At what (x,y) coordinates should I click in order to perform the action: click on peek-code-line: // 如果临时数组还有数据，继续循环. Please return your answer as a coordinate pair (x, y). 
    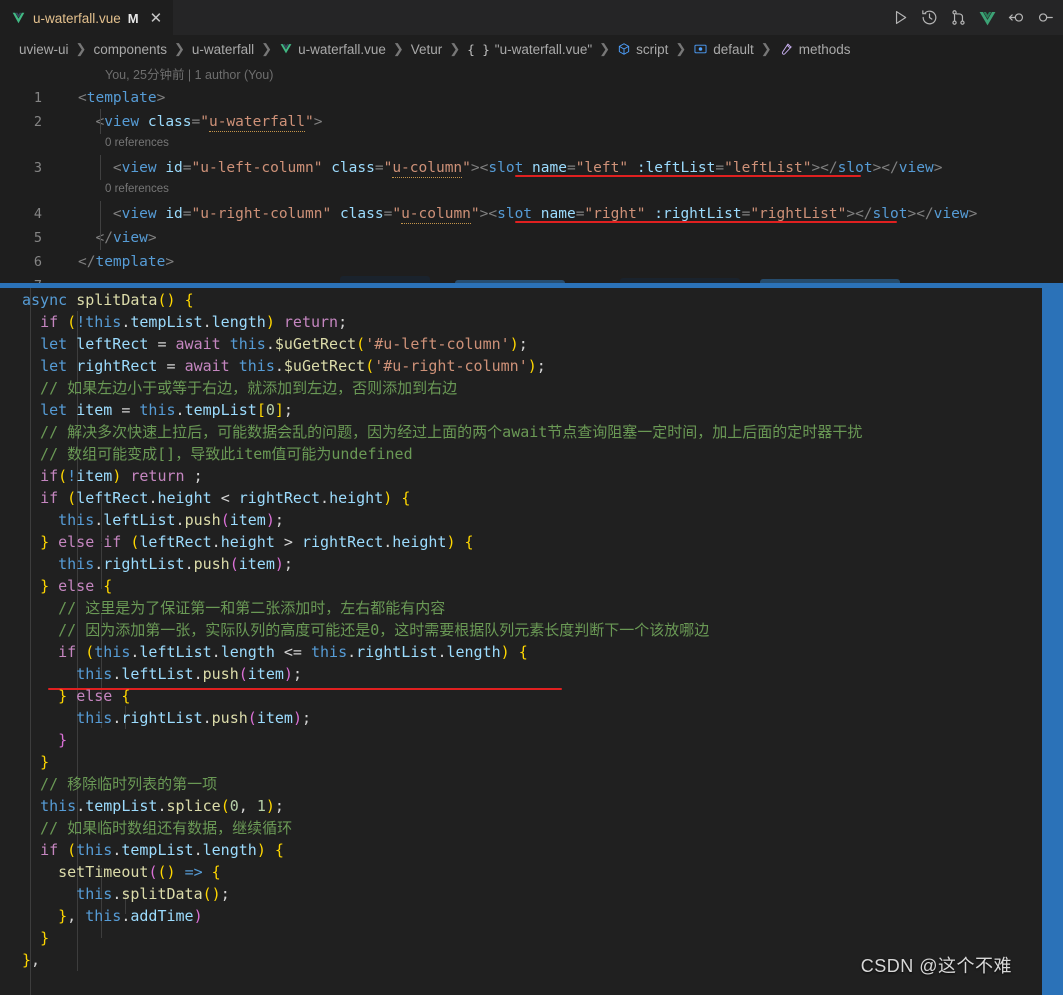
    Looking at the image, I should click on (521, 827).